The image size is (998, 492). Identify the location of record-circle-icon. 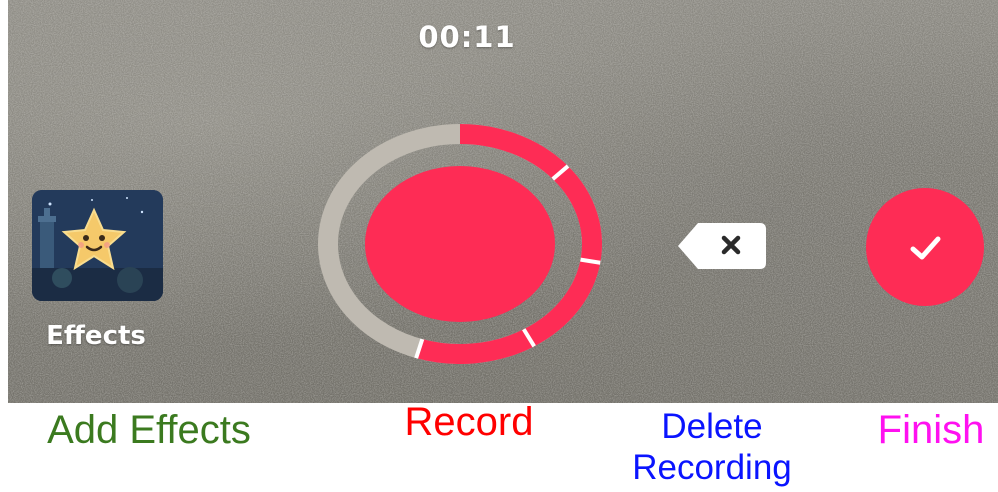
(460, 244).